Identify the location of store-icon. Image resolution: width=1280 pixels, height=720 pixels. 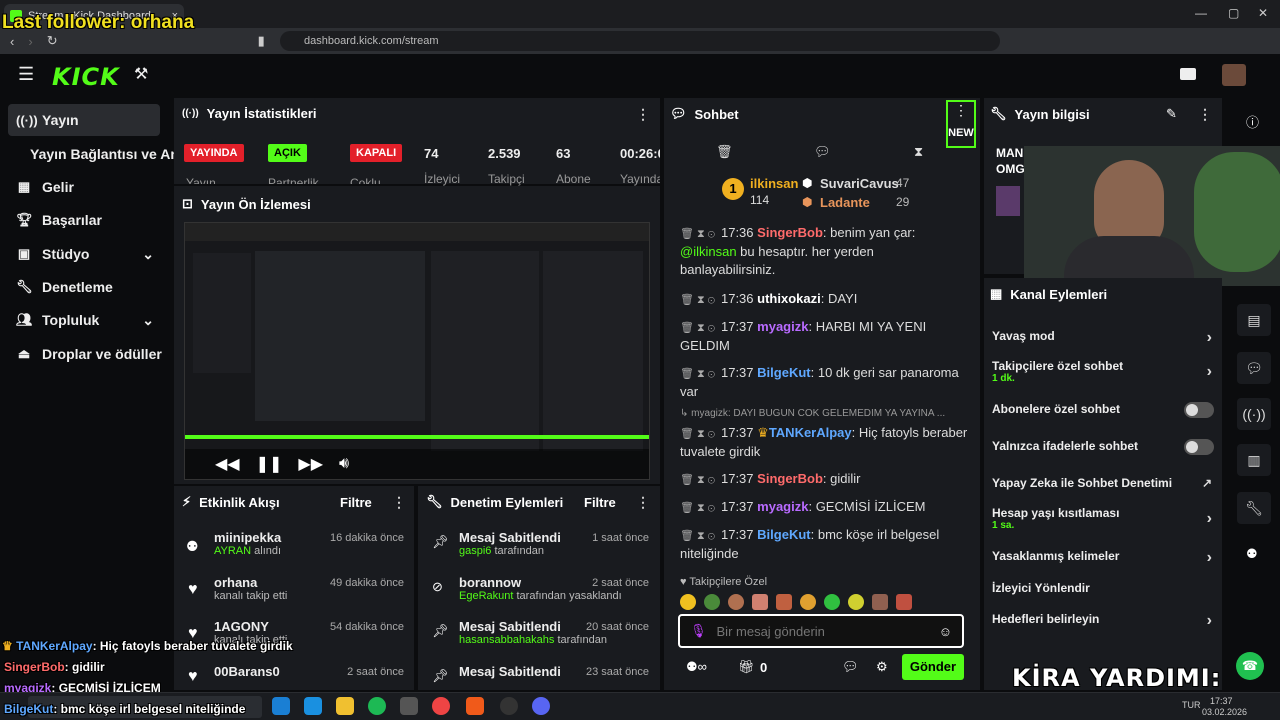
(313, 706).